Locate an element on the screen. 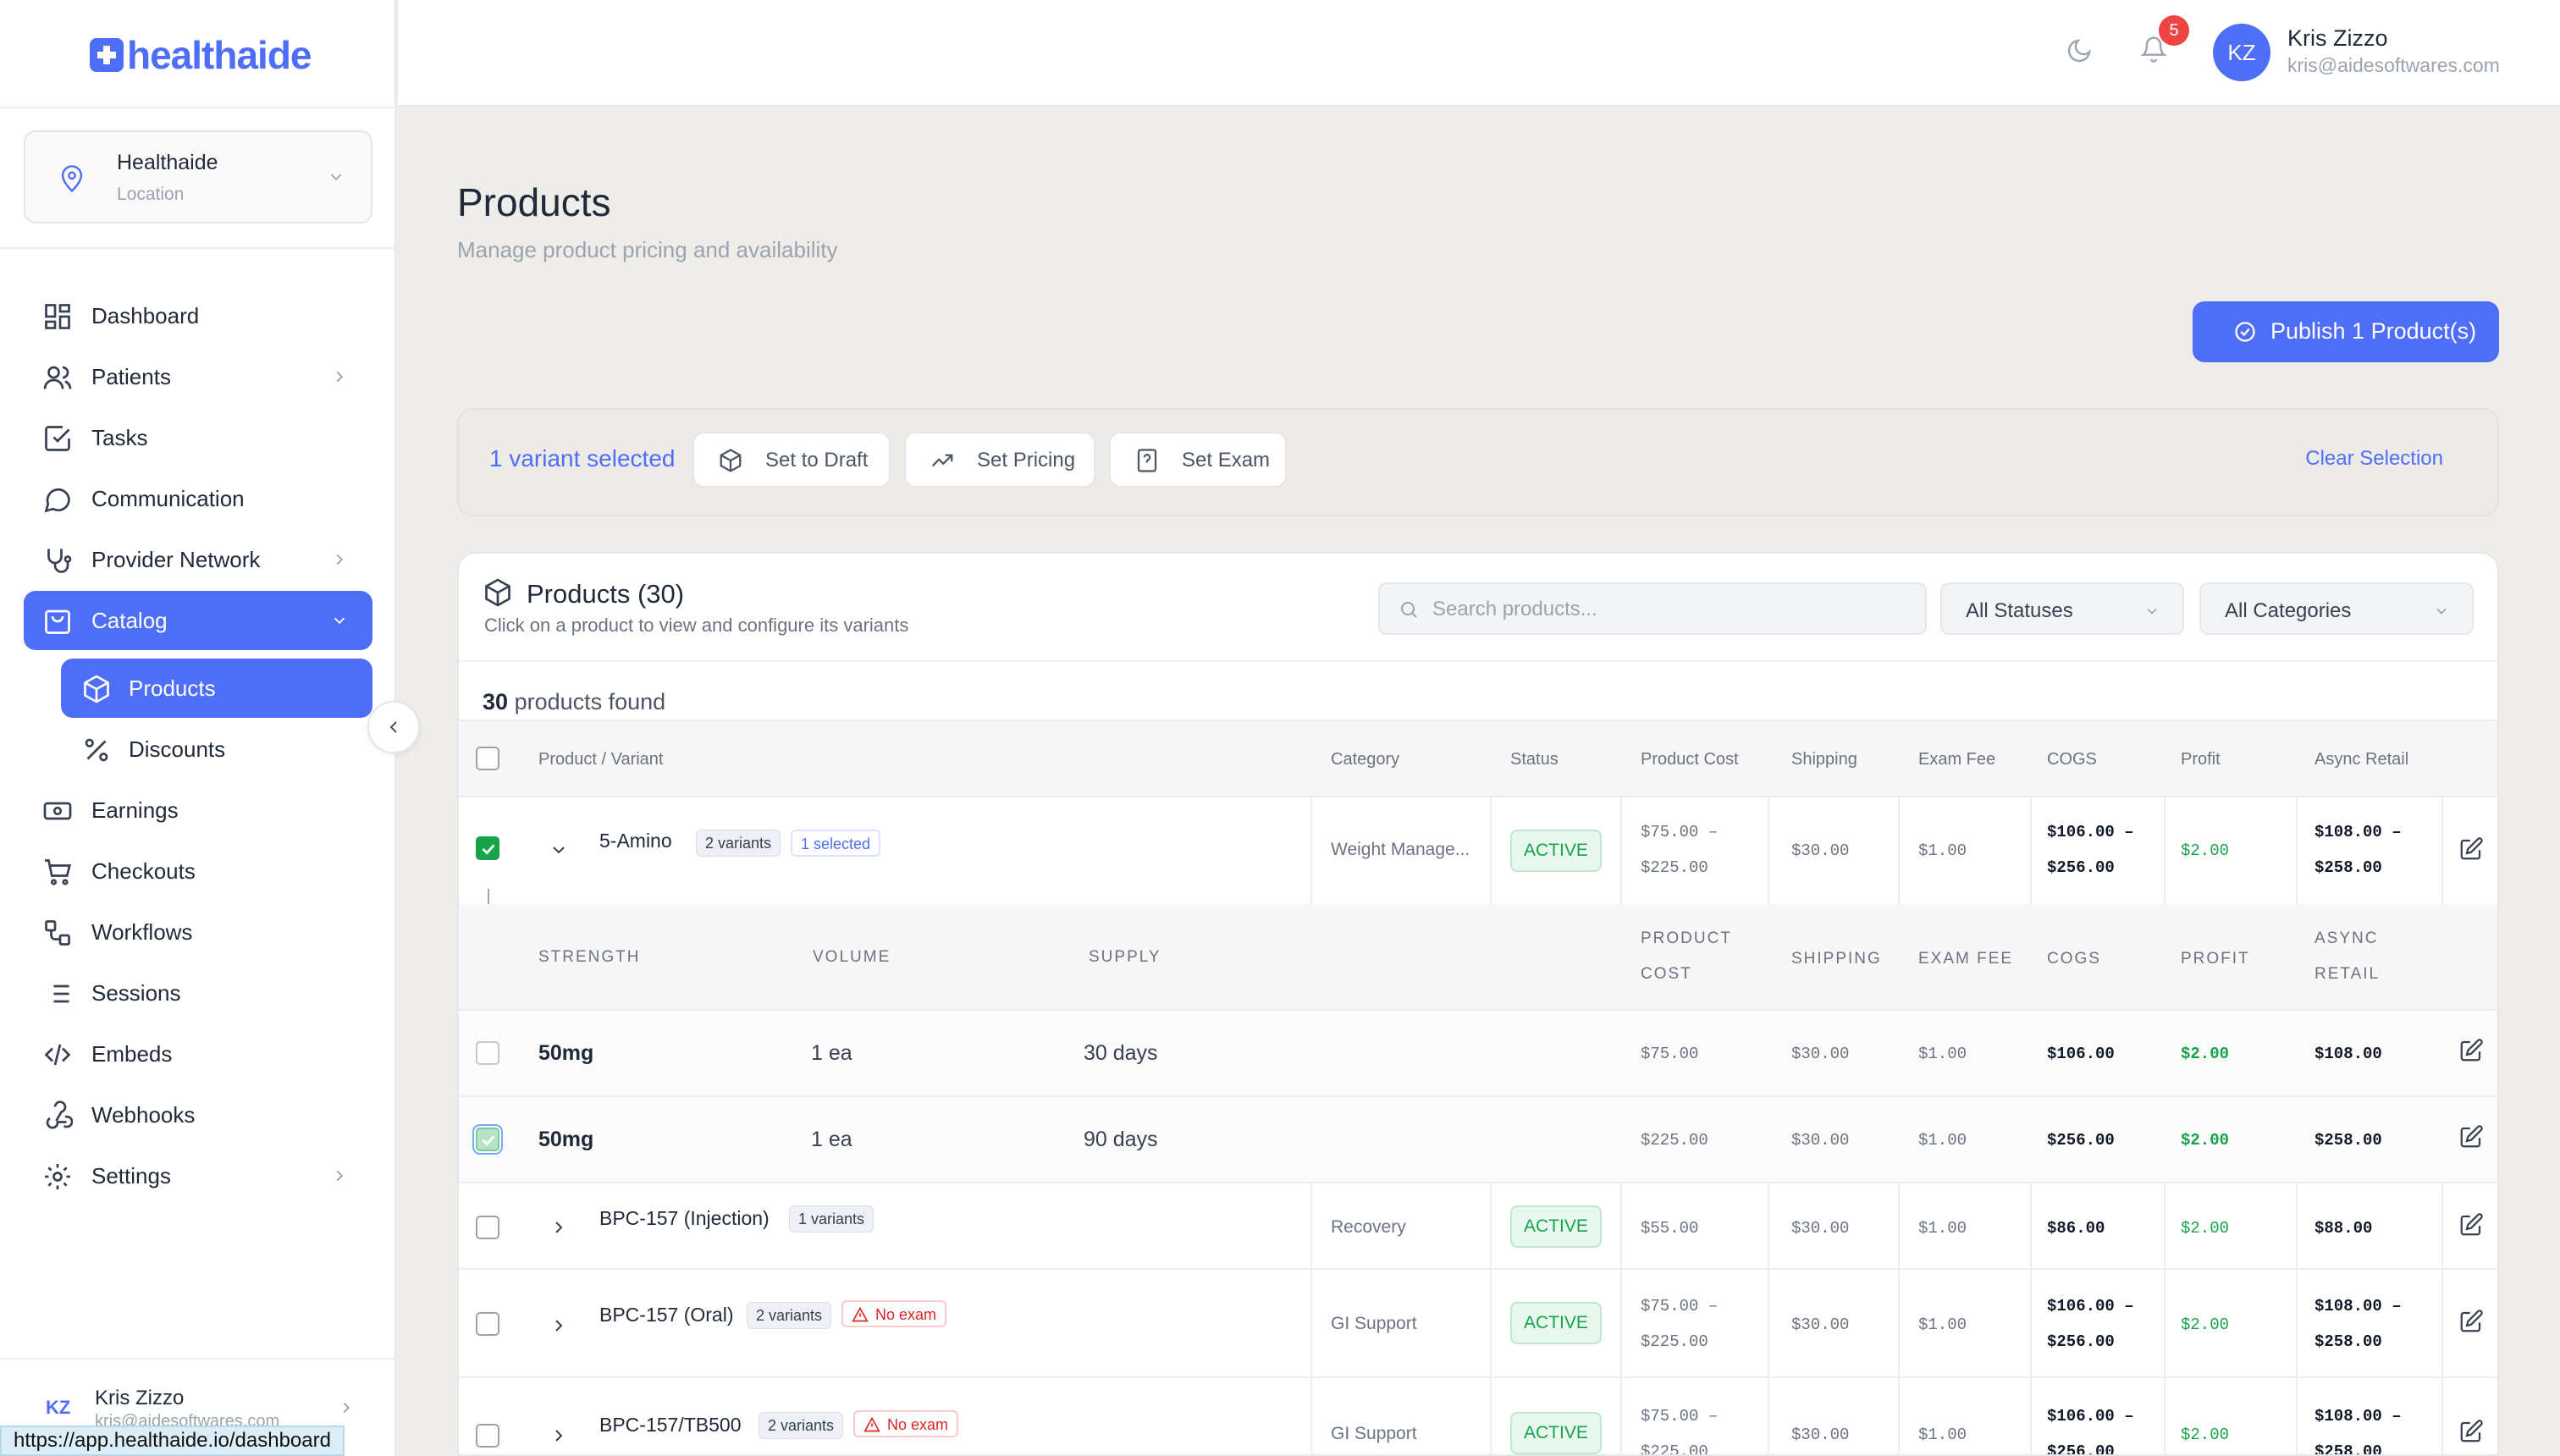 The width and height of the screenshot is (2560, 1456). no-exam-warning: No exam is located at coordinates (894, 1314).